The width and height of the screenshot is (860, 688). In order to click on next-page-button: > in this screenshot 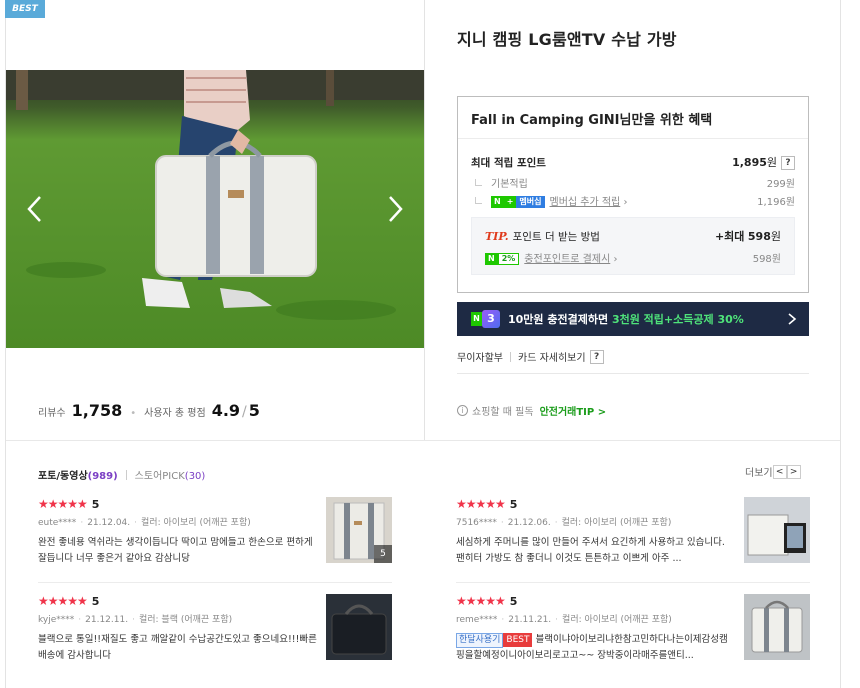, I will do `click(793, 471)`.